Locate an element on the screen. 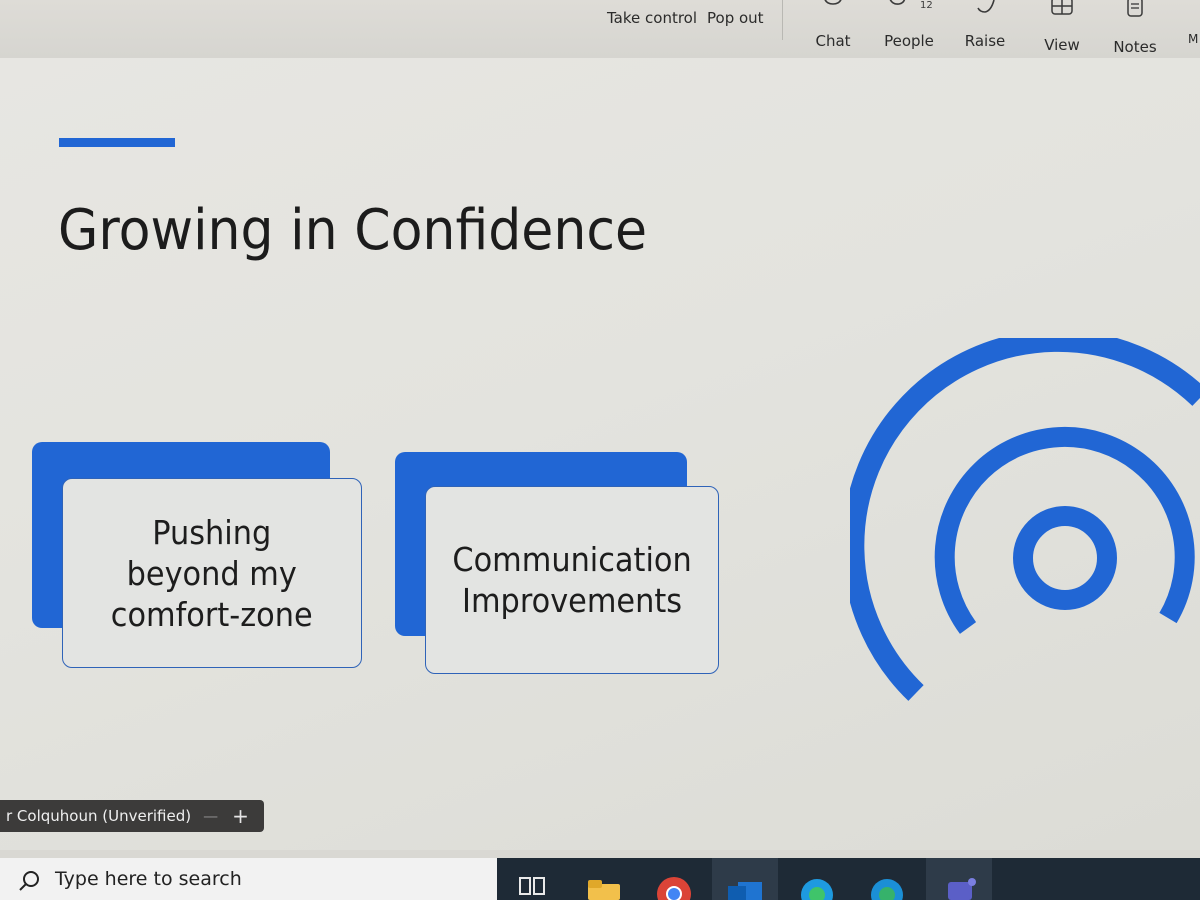 The height and width of the screenshot is (900, 1200). people-count: 12 is located at coordinates (926, 5).